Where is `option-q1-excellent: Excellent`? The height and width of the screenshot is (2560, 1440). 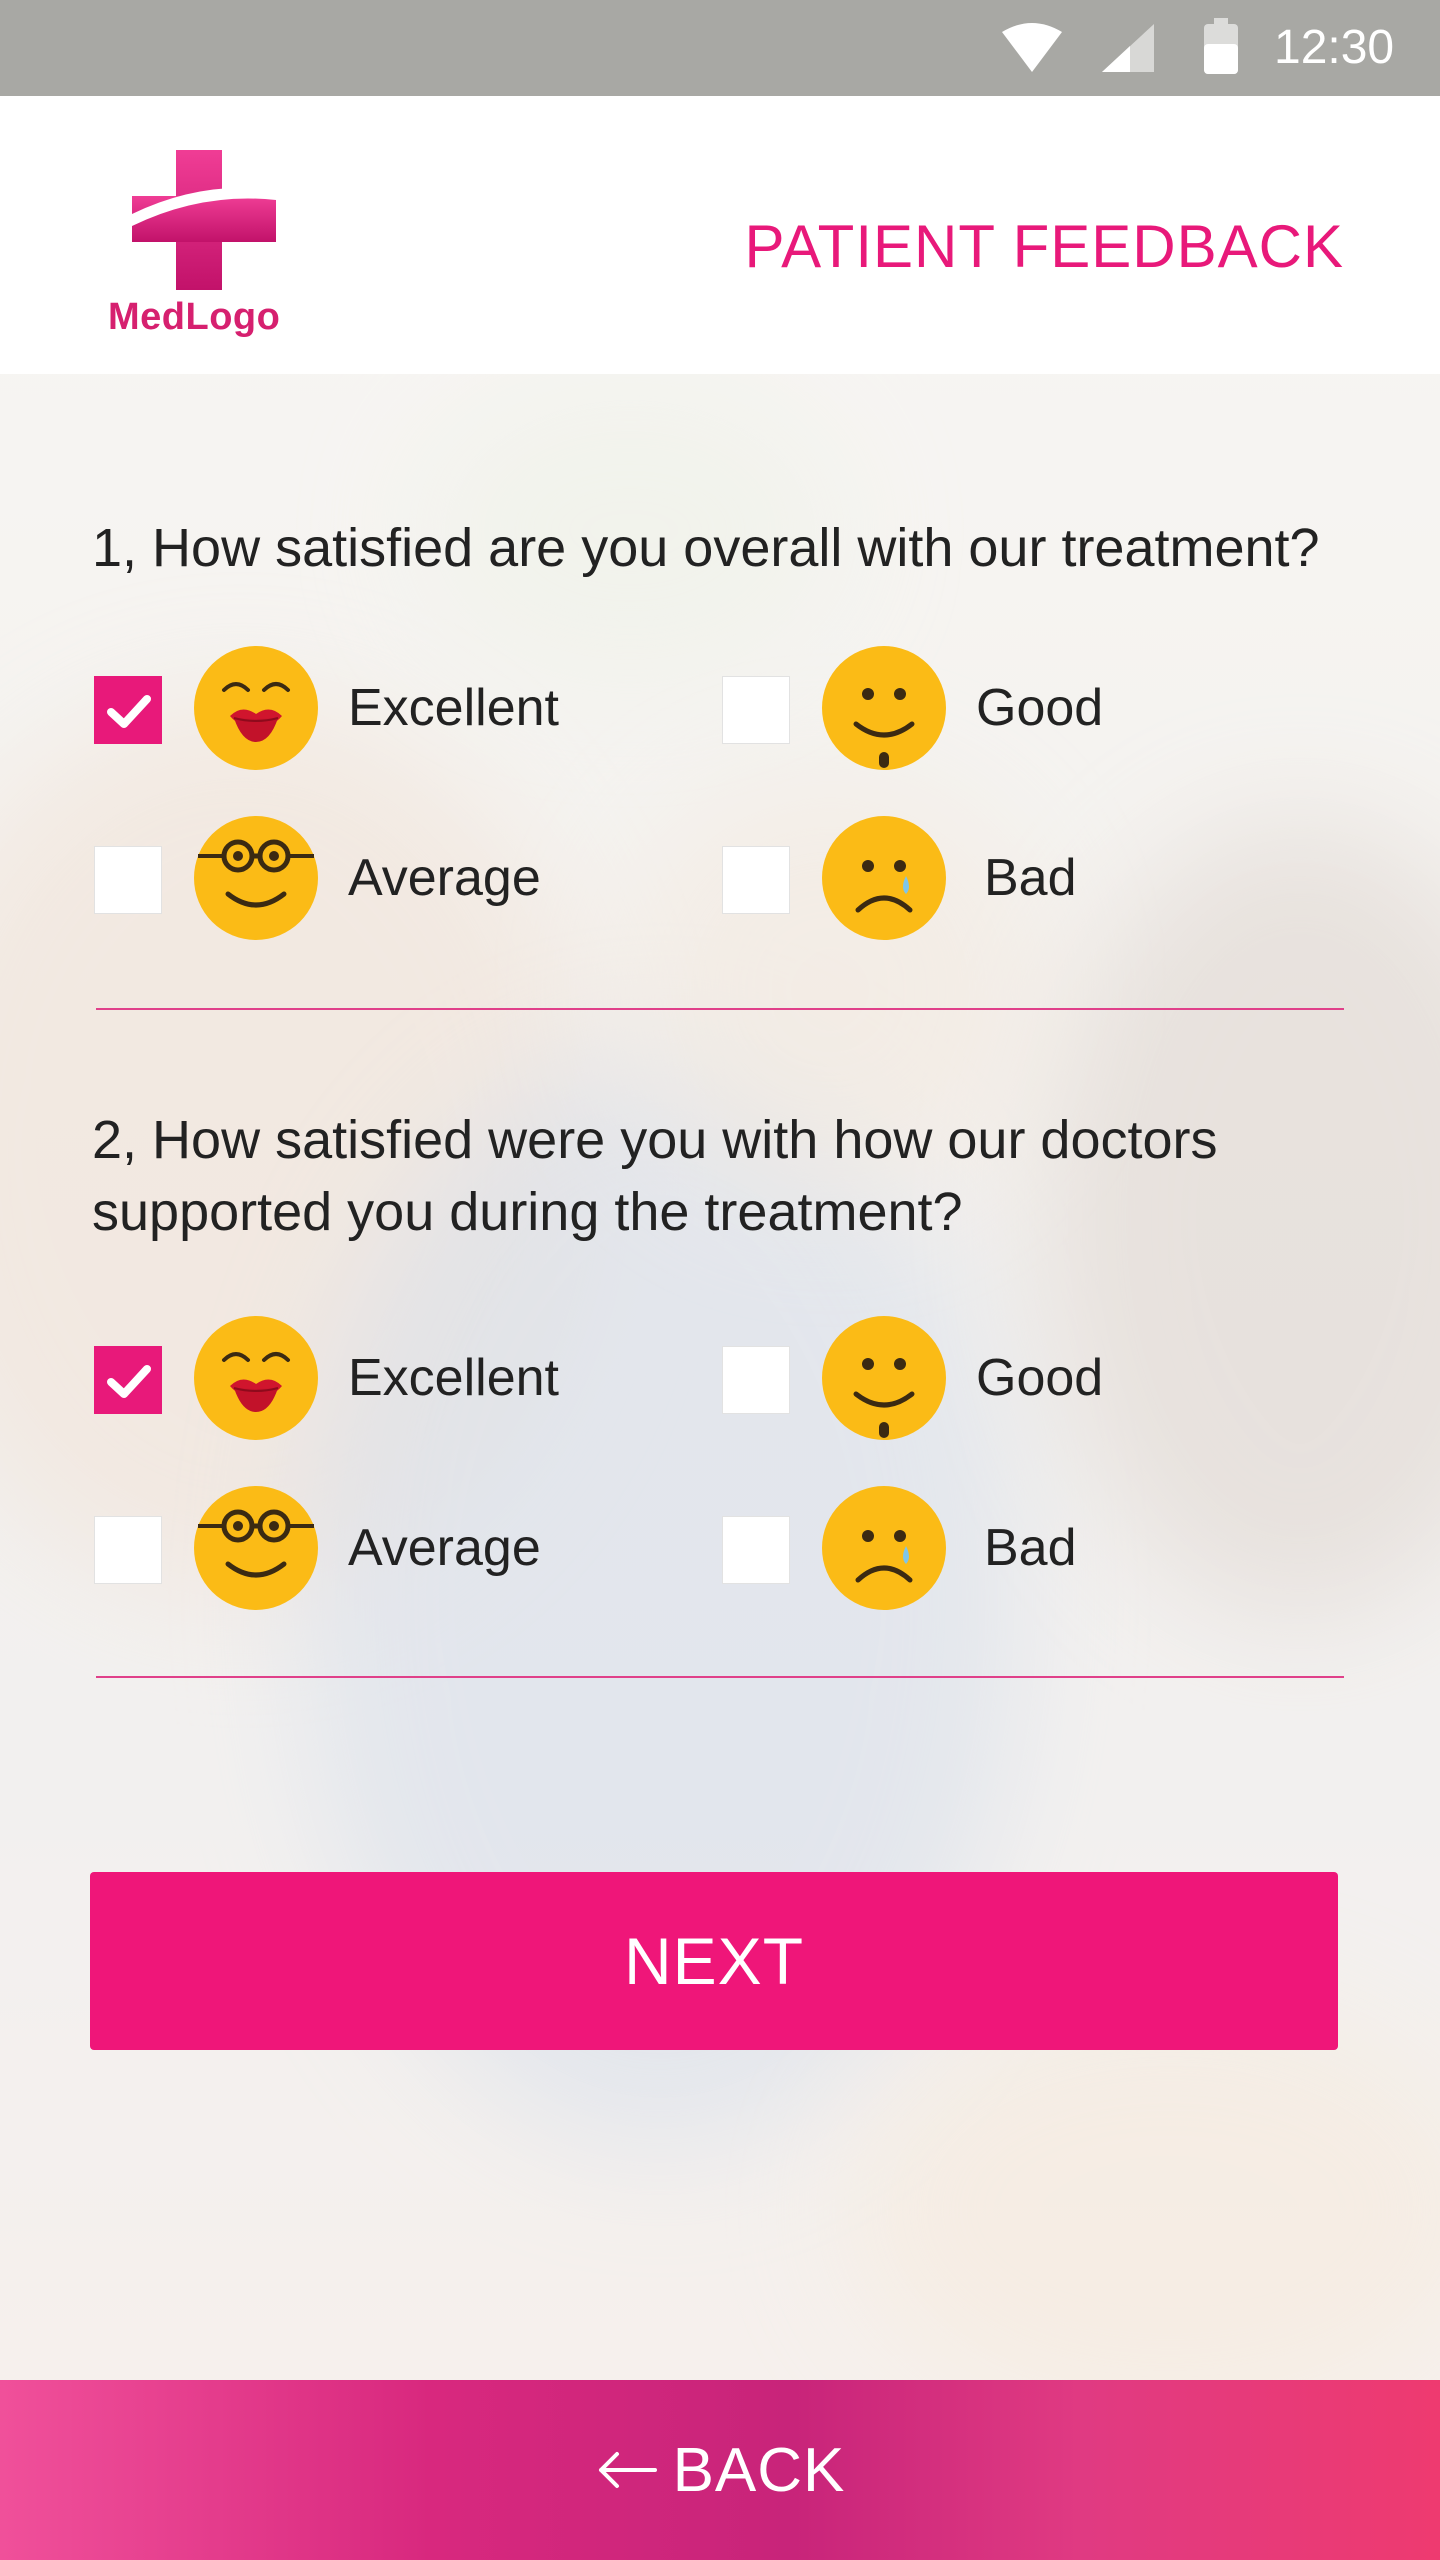
option-q1-excellent: Excellent is located at coordinates (354, 711).